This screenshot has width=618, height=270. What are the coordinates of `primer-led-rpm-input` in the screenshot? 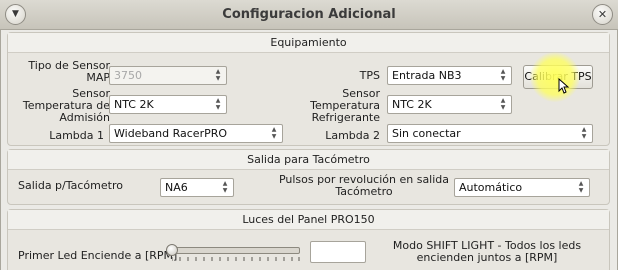 It's located at (338, 252).